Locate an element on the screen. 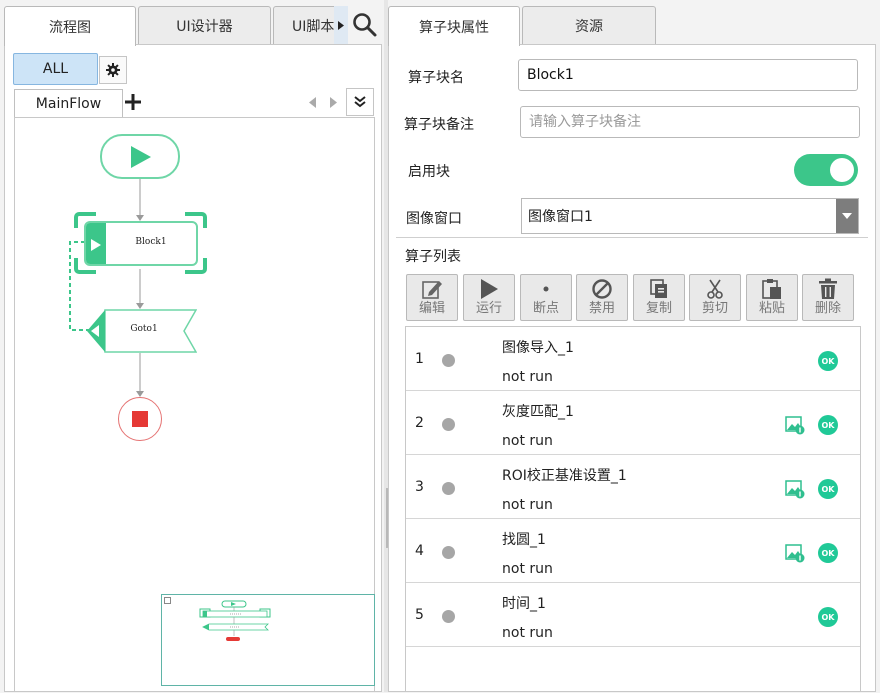 Image resolution: width=880 pixels, height=693 pixels. copy-button: 复制 is located at coordinates (659, 297).